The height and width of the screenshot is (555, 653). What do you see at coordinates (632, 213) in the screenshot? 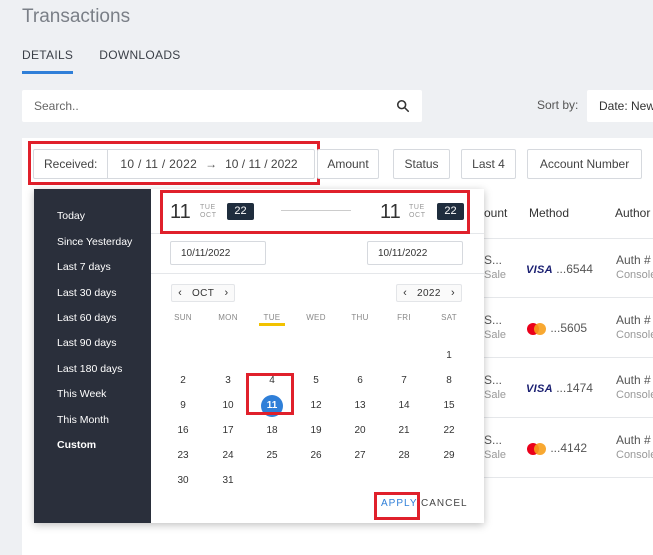
I see `col-header-author: Author` at bounding box center [632, 213].